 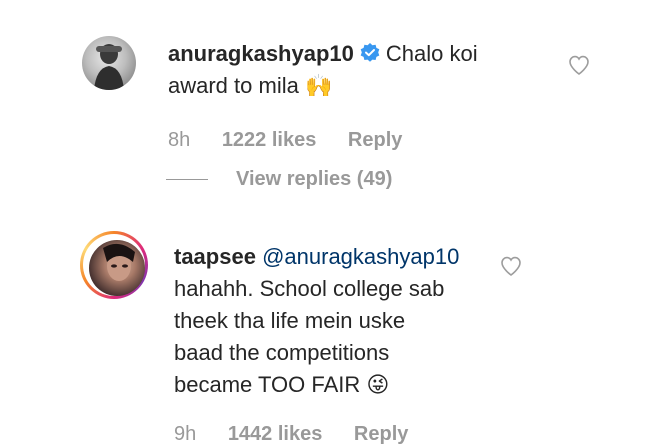 What do you see at coordinates (187, 180) in the screenshot?
I see `divider-line` at bounding box center [187, 180].